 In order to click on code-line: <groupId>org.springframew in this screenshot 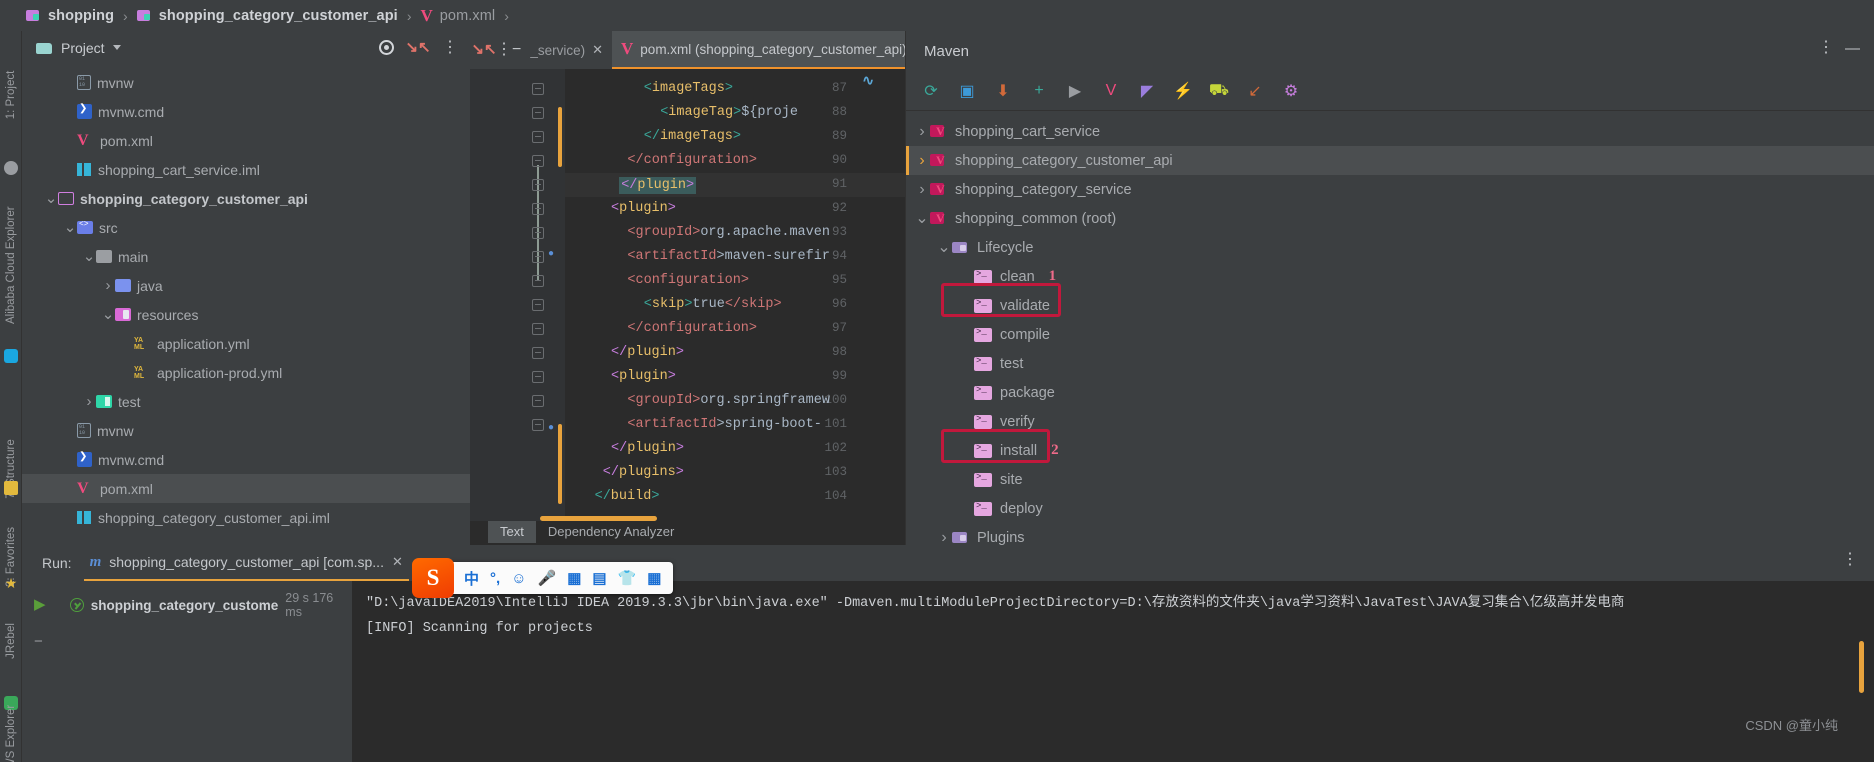, I will do `click(728, 400)`.